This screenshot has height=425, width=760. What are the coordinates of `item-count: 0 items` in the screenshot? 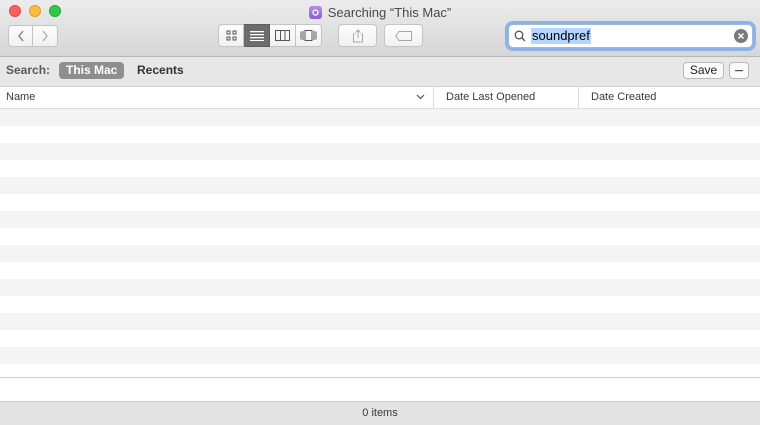 It's located at (380, 413).